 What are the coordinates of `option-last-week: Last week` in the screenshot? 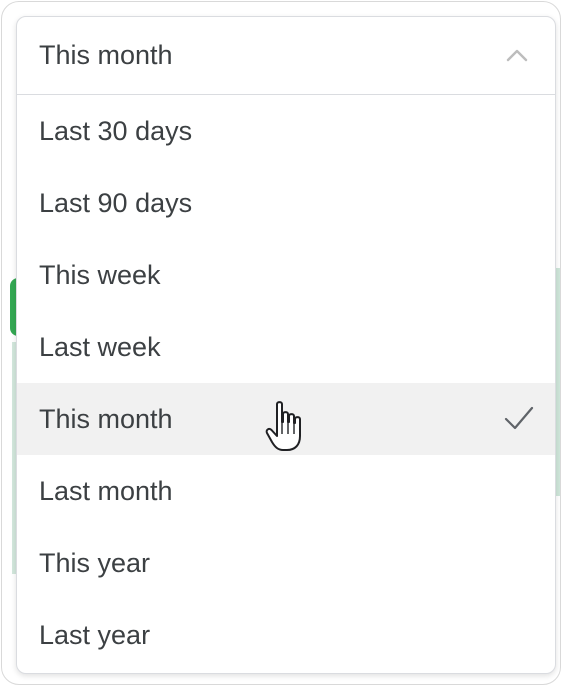 It's located at (286, 347).